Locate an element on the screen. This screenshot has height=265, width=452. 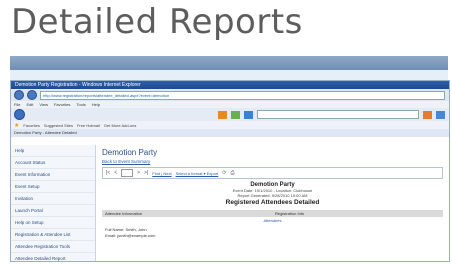
sidebar-item-event-setup: Event Setup is located at coordinates (53, 187).